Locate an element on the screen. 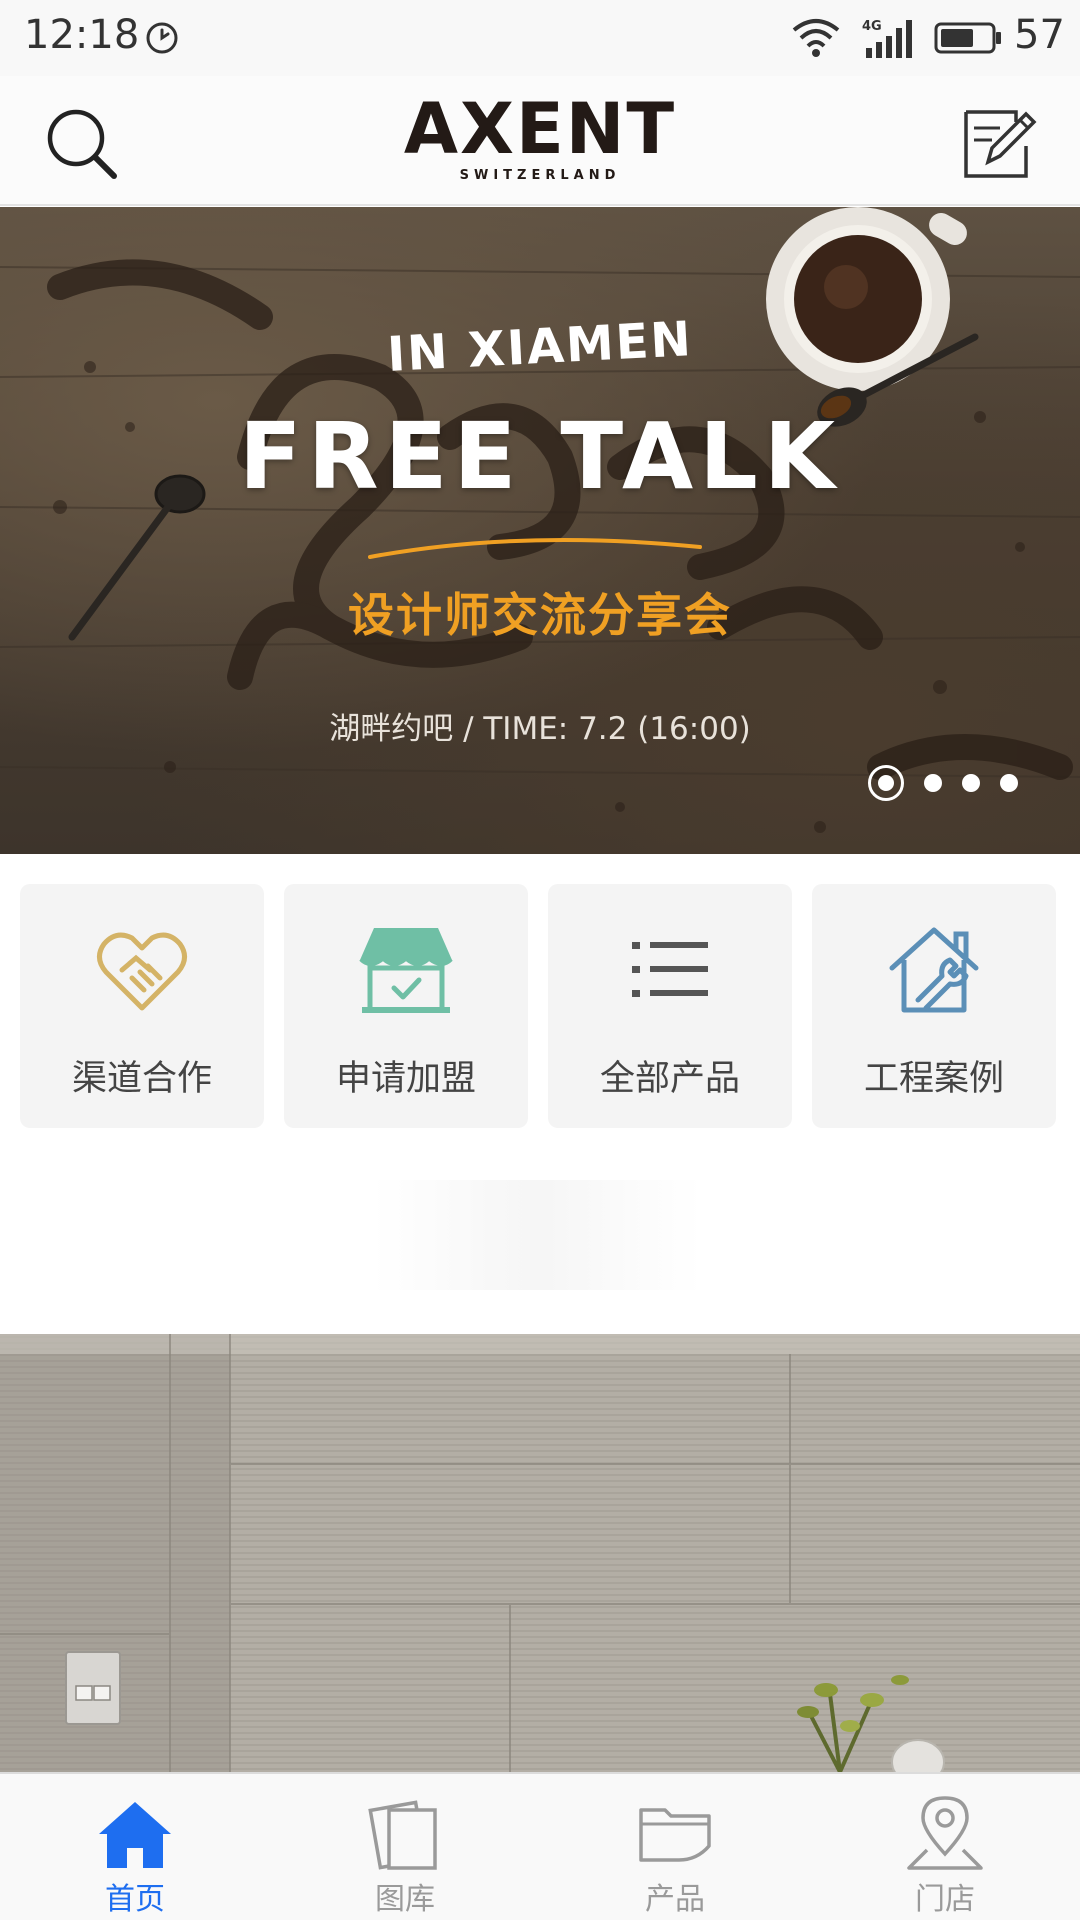  battery-icon is located at coordinates (967, 38).